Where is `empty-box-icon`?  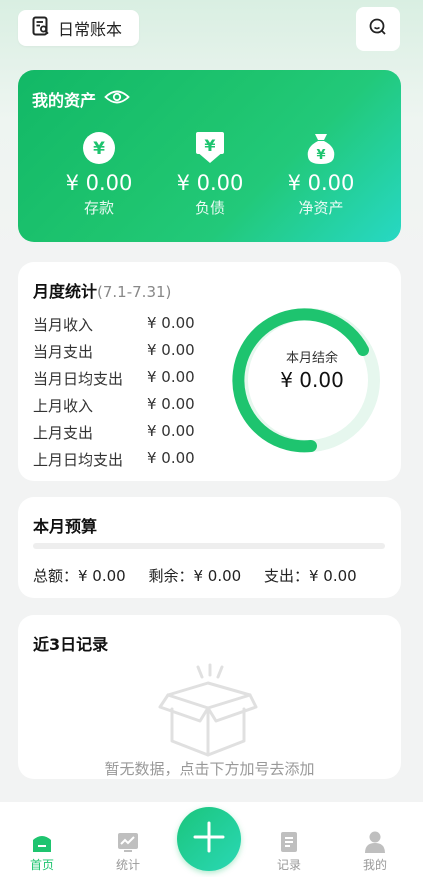
empty-box-icon is located at coordinates (208, 710).